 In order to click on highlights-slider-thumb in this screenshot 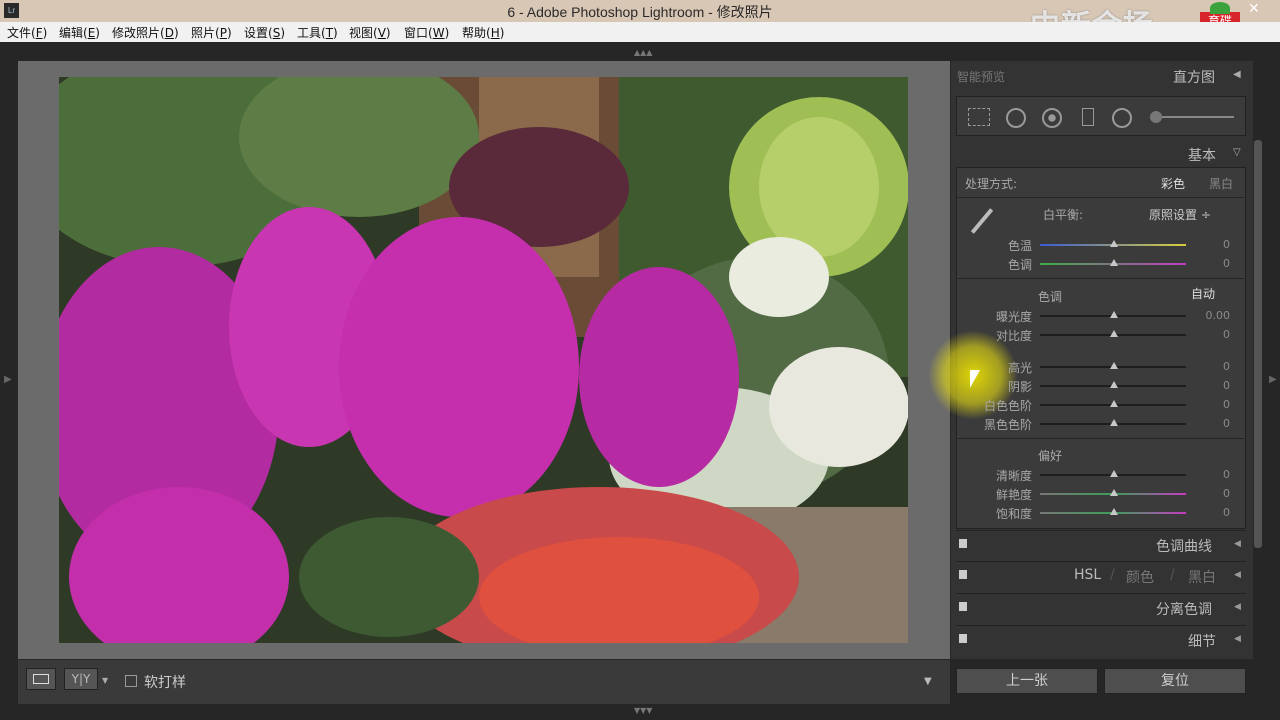, I will do `click(1114, 365)`.